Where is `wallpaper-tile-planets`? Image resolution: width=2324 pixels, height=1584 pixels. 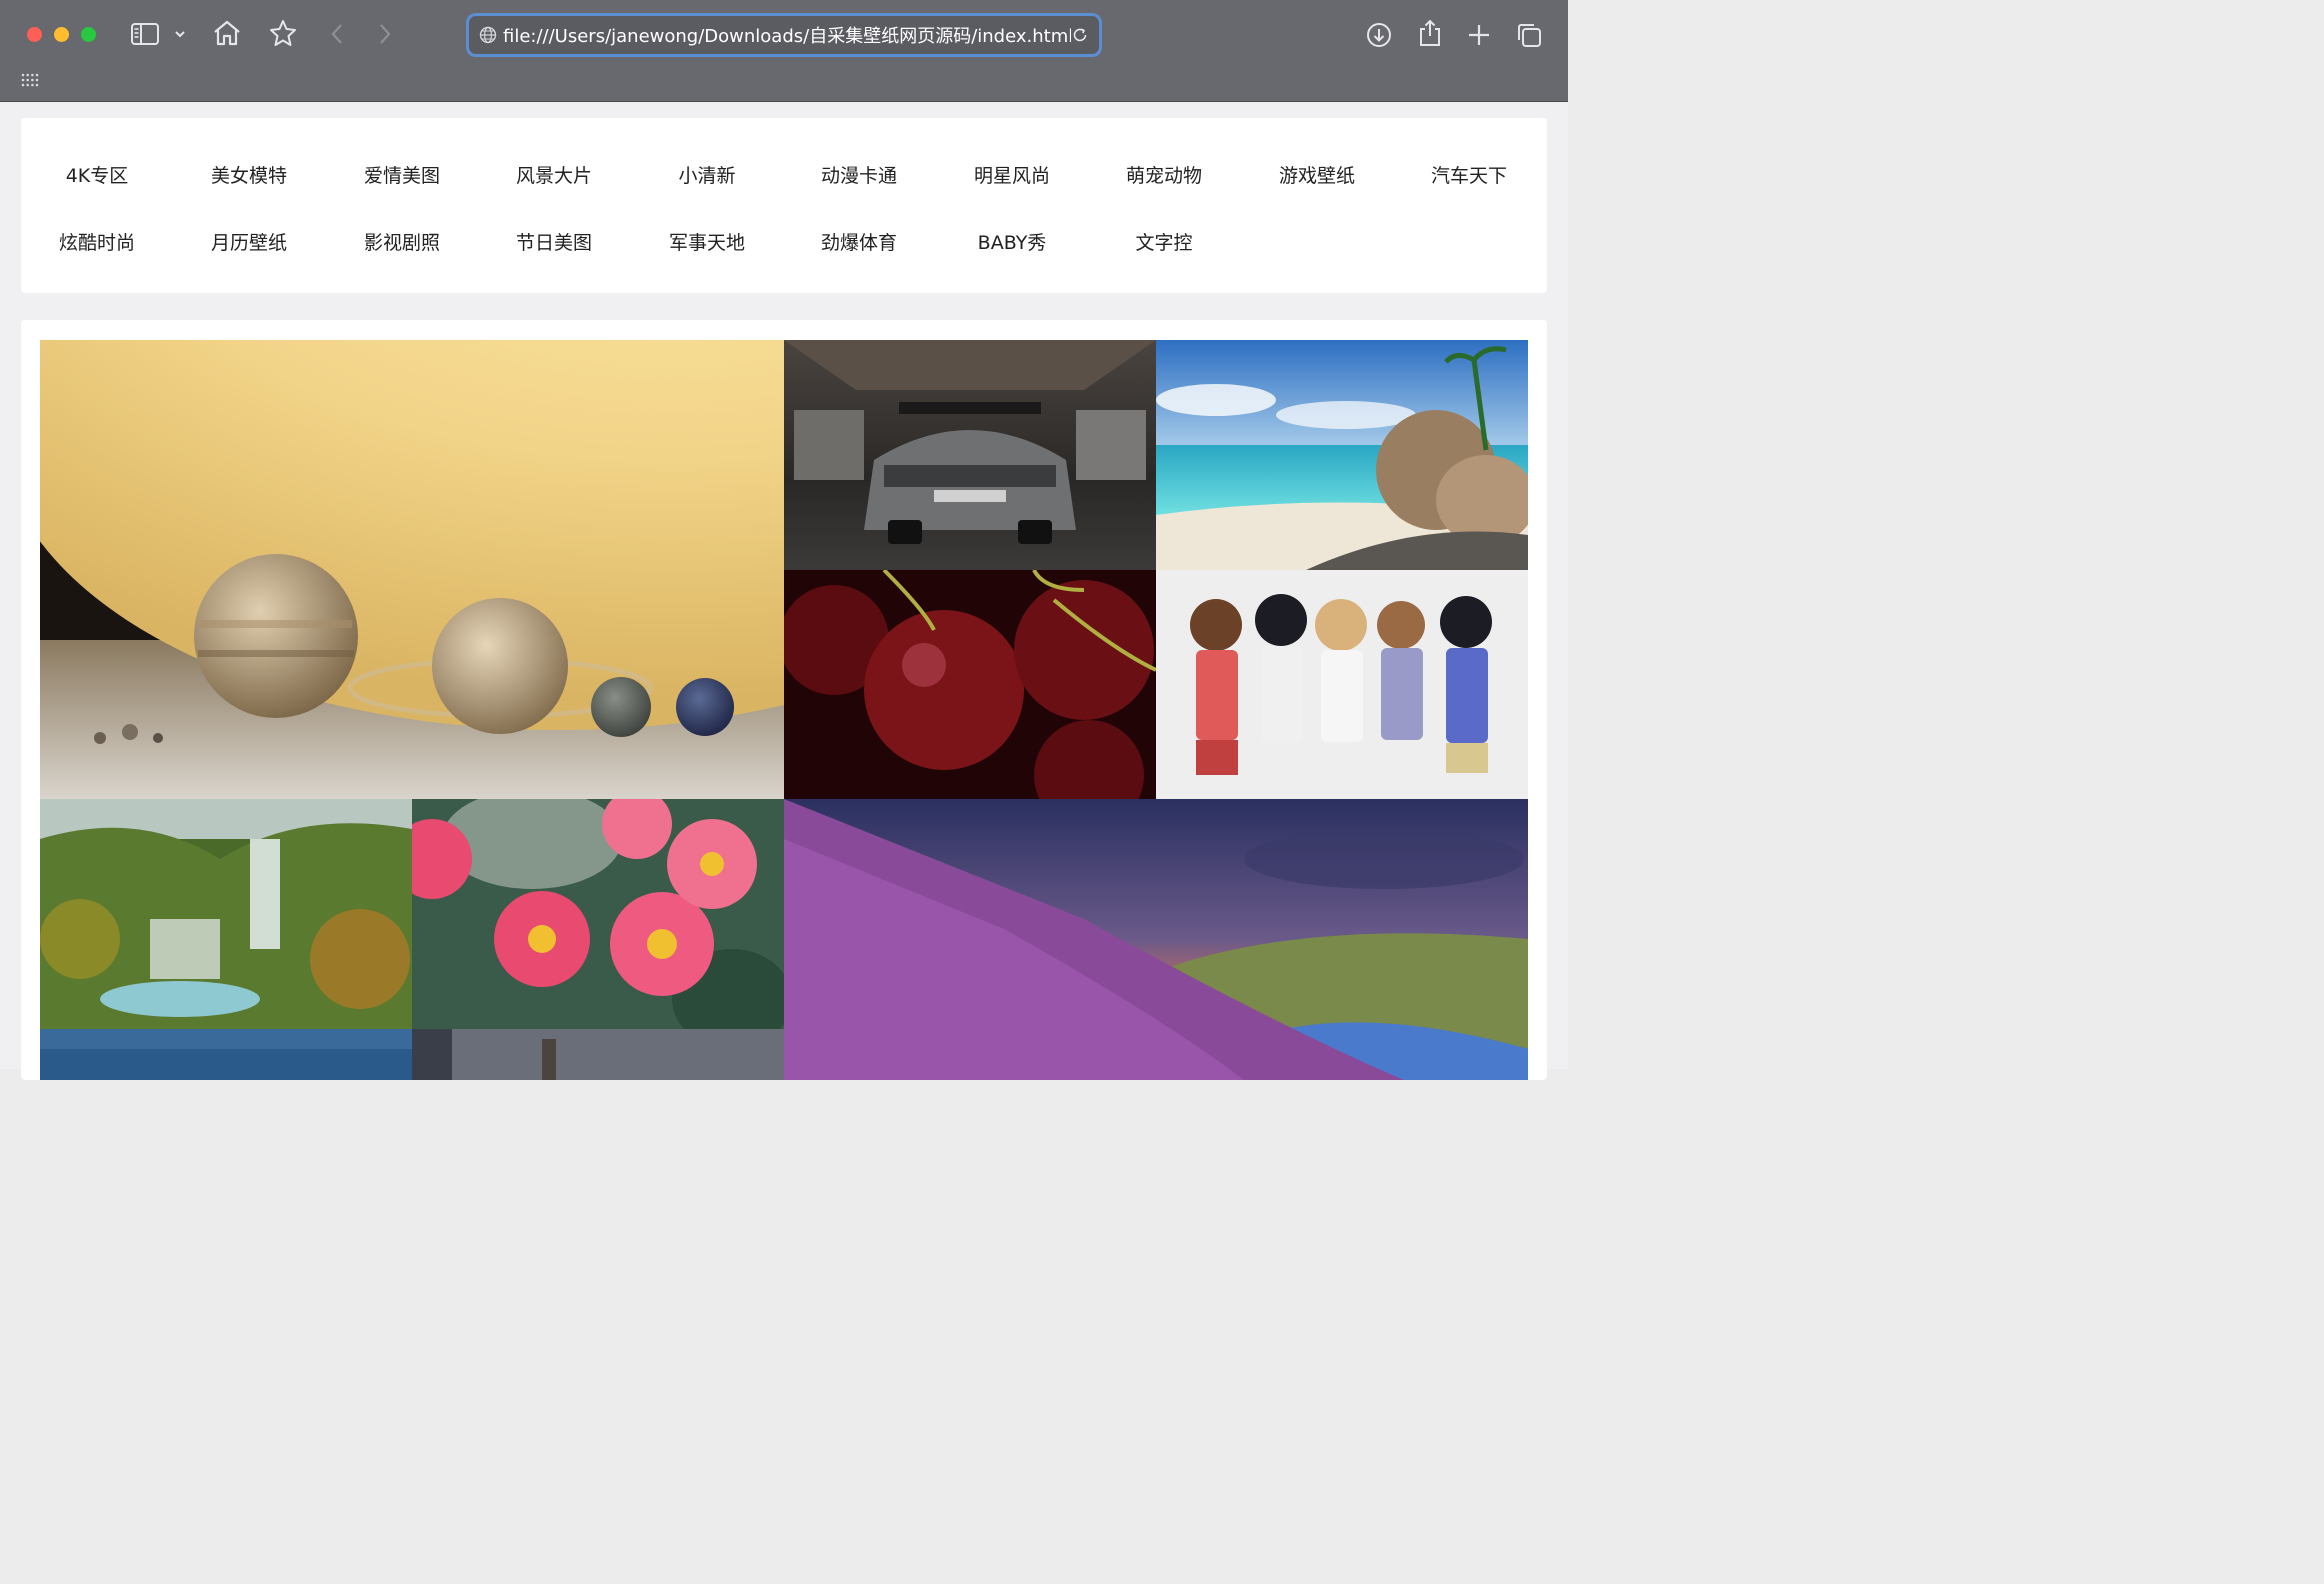 wallpaper-tile-planets is located at coordinates (412, 569).